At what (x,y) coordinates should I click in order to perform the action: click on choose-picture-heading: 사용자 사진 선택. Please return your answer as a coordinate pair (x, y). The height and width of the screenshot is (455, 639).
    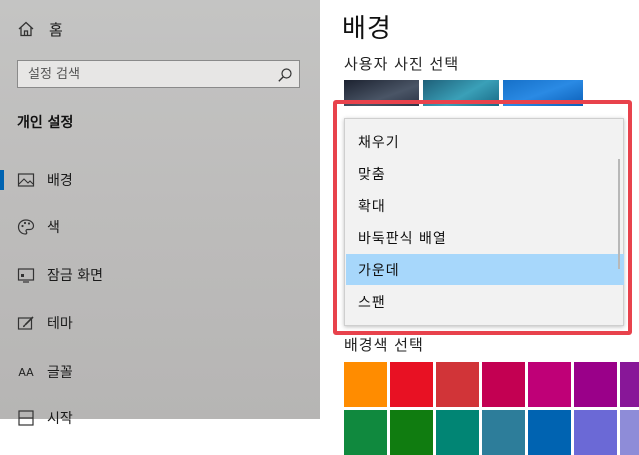
    Looking at the image, I should click on (402, 64).